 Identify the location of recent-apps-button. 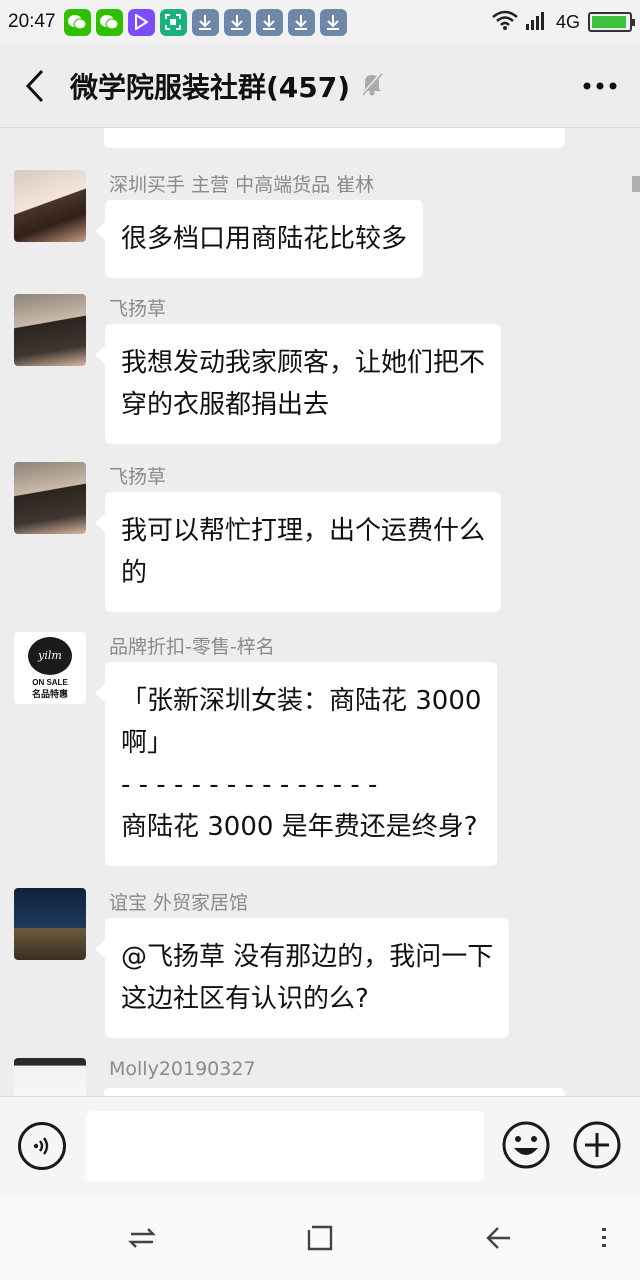
(142, 1238).